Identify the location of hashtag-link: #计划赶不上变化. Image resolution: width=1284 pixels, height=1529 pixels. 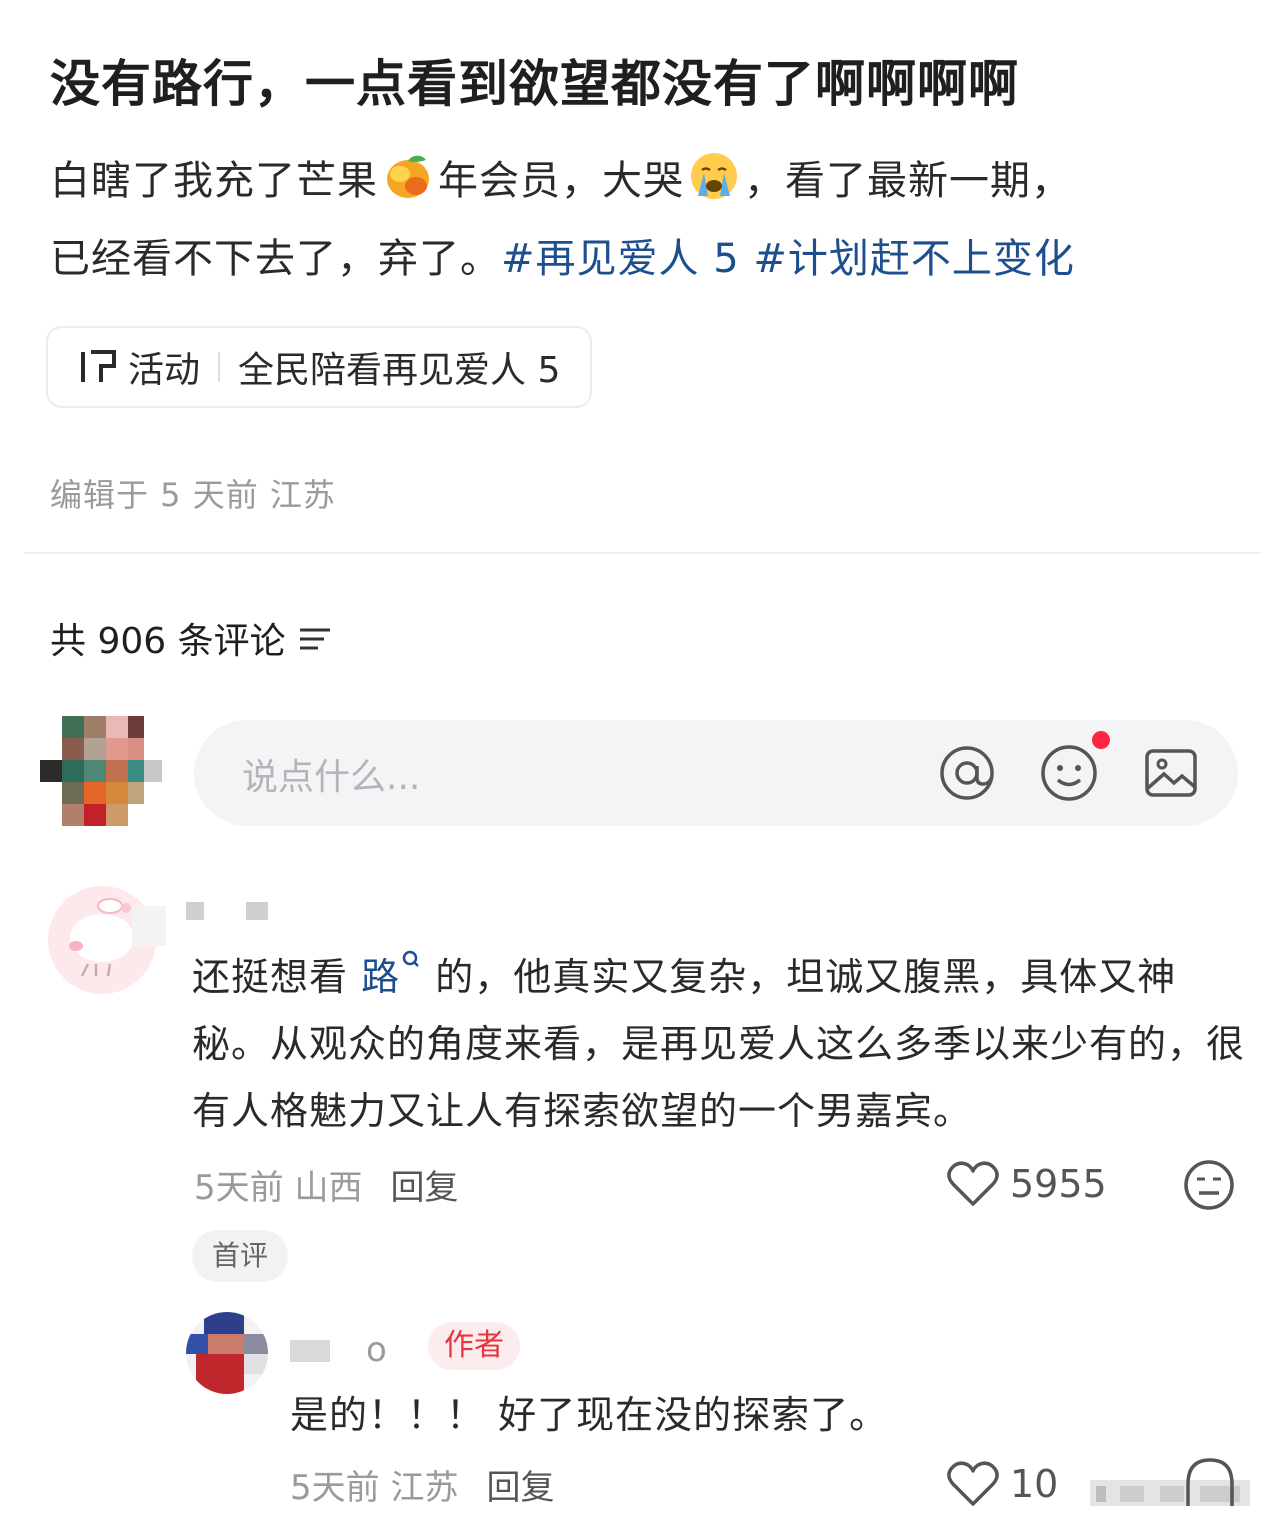
(914, 259).